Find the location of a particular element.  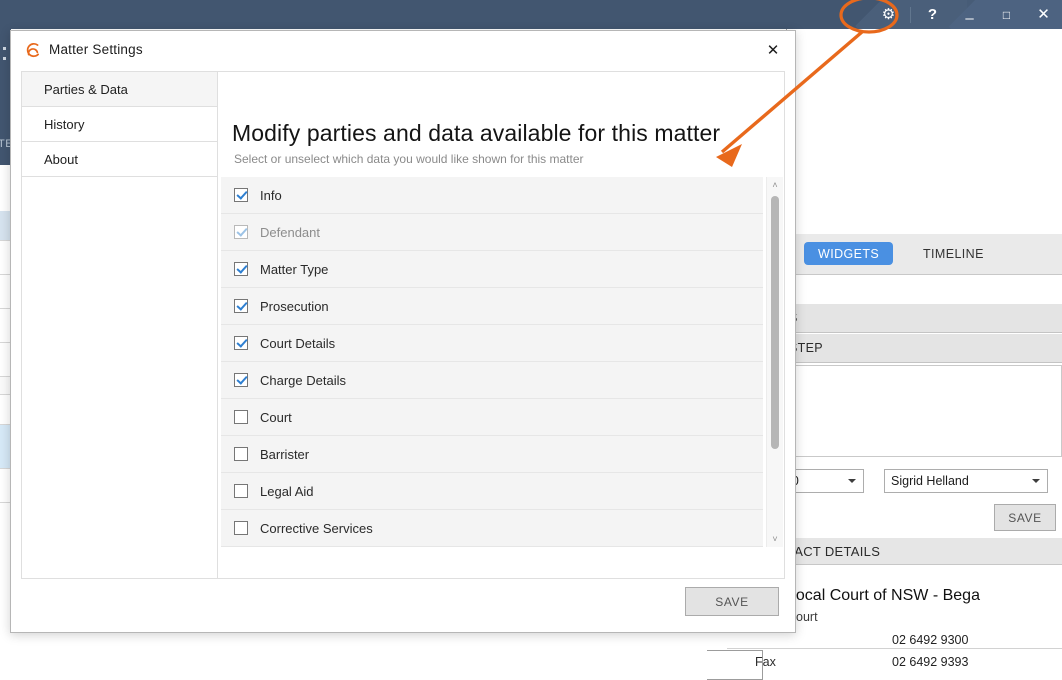

panel-bar-step: STEP is located at coordinates (924, 348).